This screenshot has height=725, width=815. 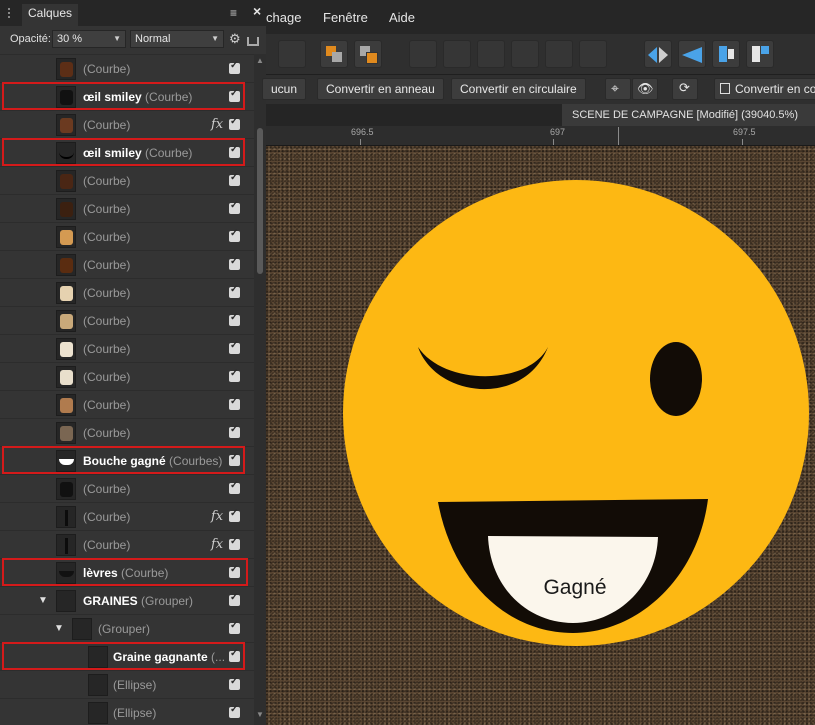 I want to click on convert-button: Convertir en co, so click(x=764, y=89).